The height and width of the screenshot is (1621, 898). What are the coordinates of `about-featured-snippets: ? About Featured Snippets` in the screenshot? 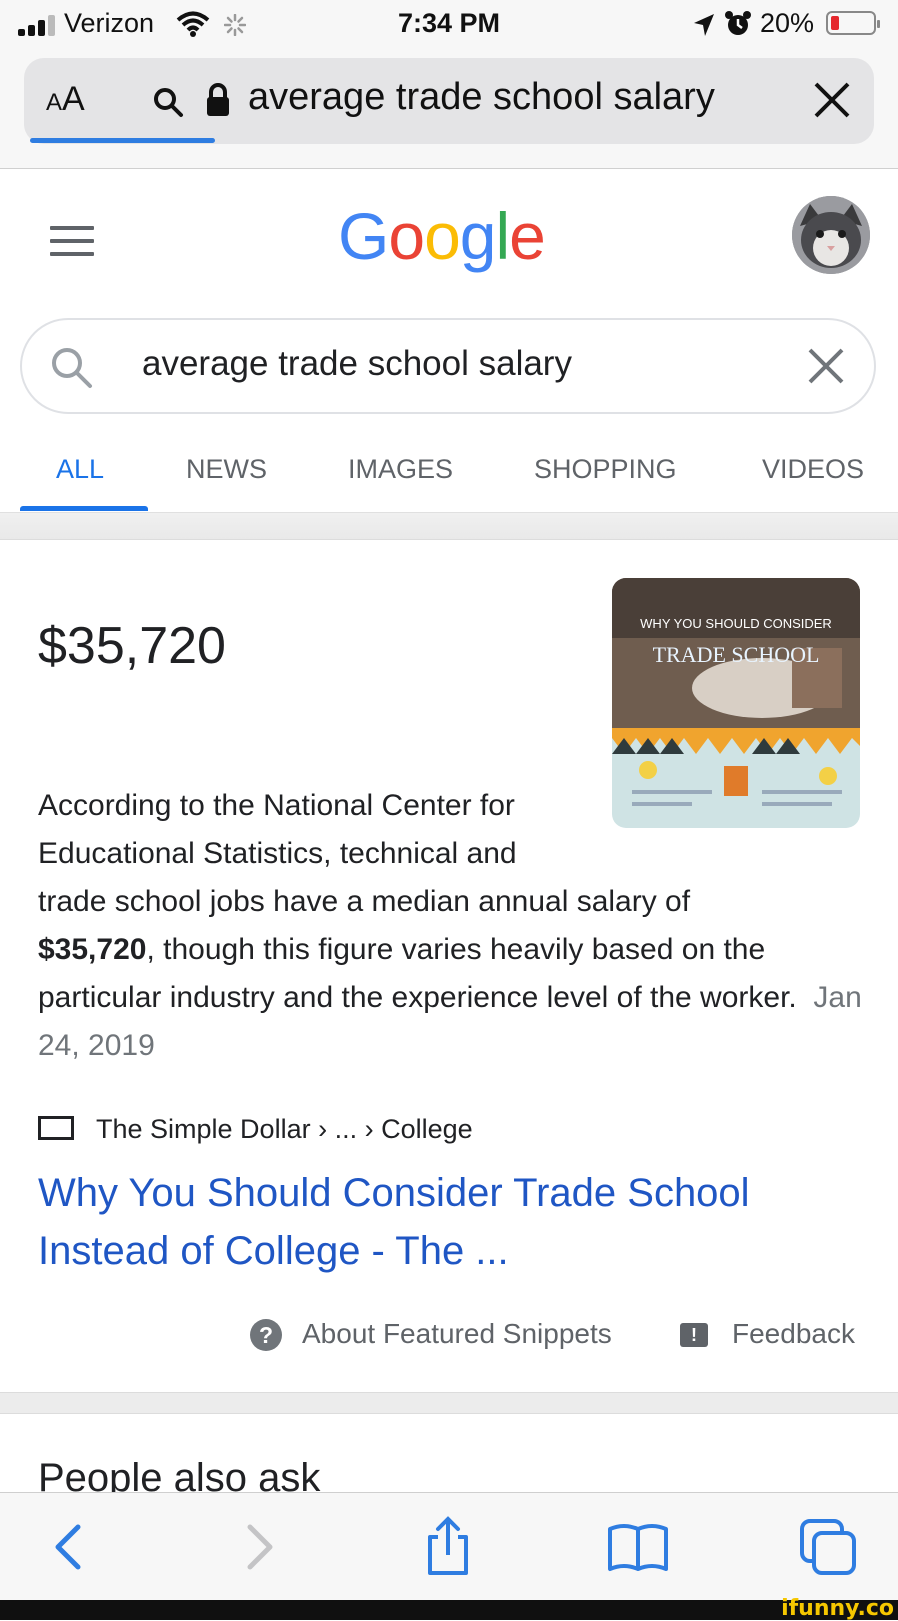 It's located at (431, 1334).